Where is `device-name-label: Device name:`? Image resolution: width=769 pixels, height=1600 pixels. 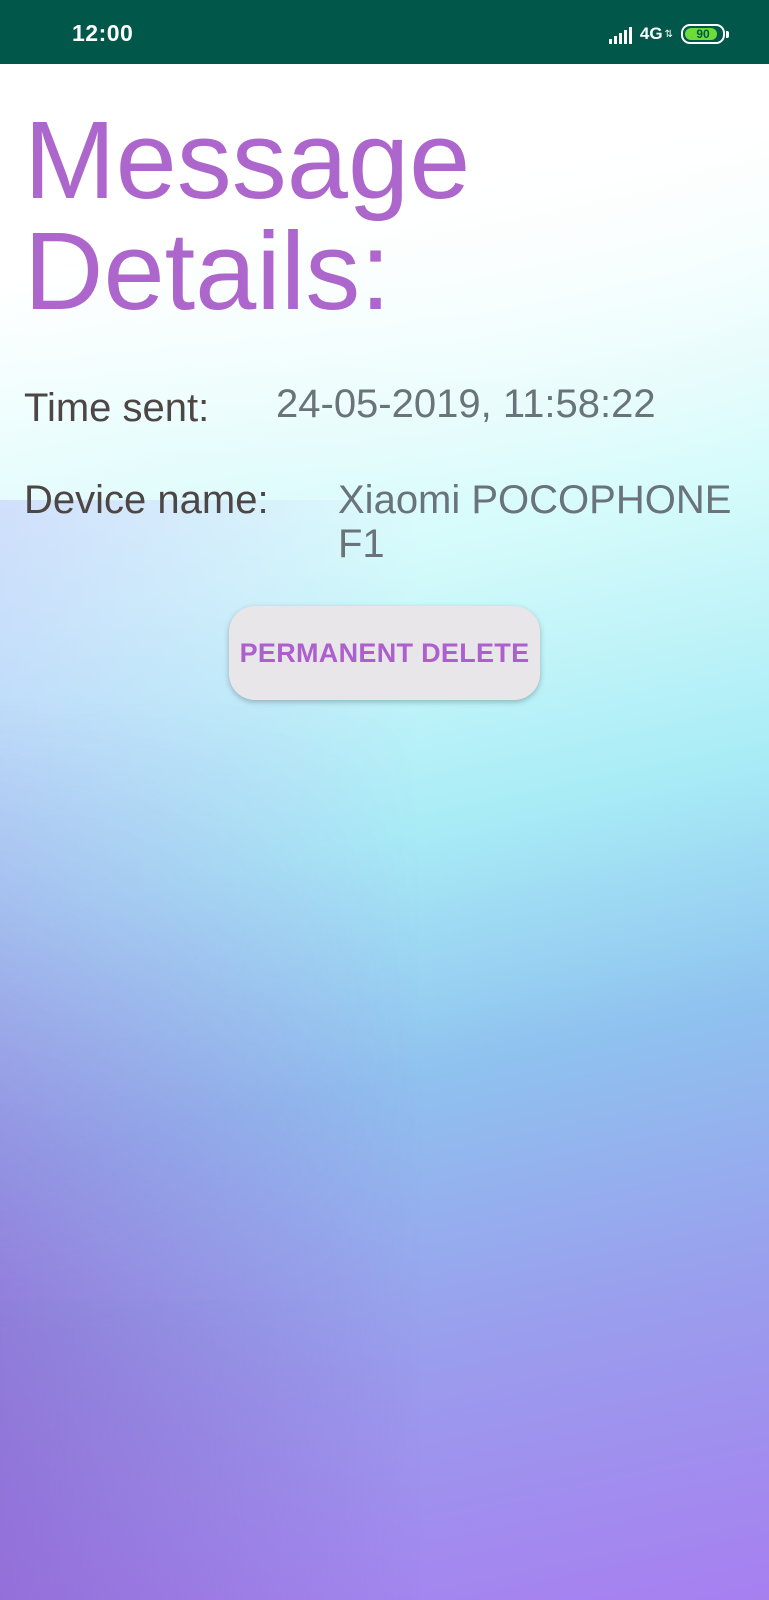
device-name-label: Device name: is located at coordinates (146, 500).